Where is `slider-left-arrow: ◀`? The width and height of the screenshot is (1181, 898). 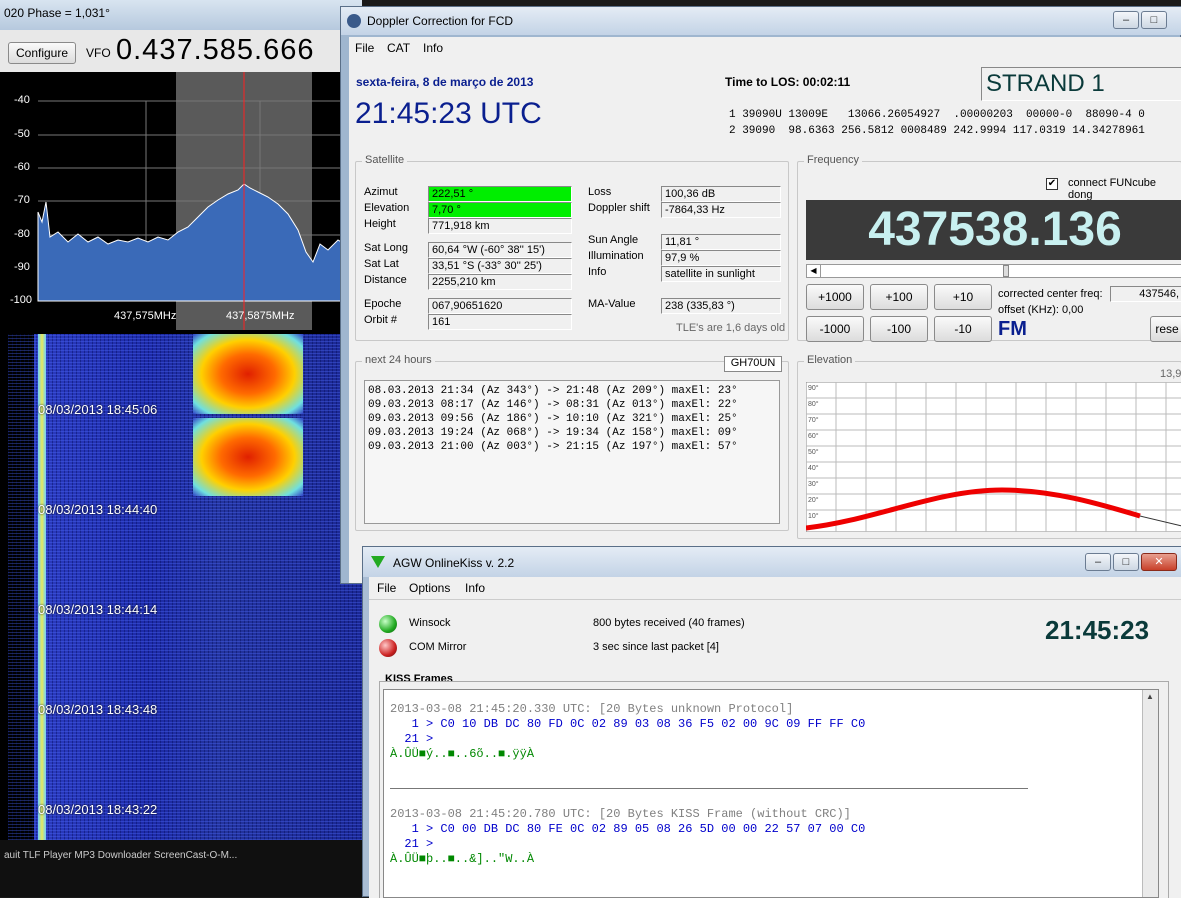 slider-left-arrow: ◀ is located at coordinates (814, 271).